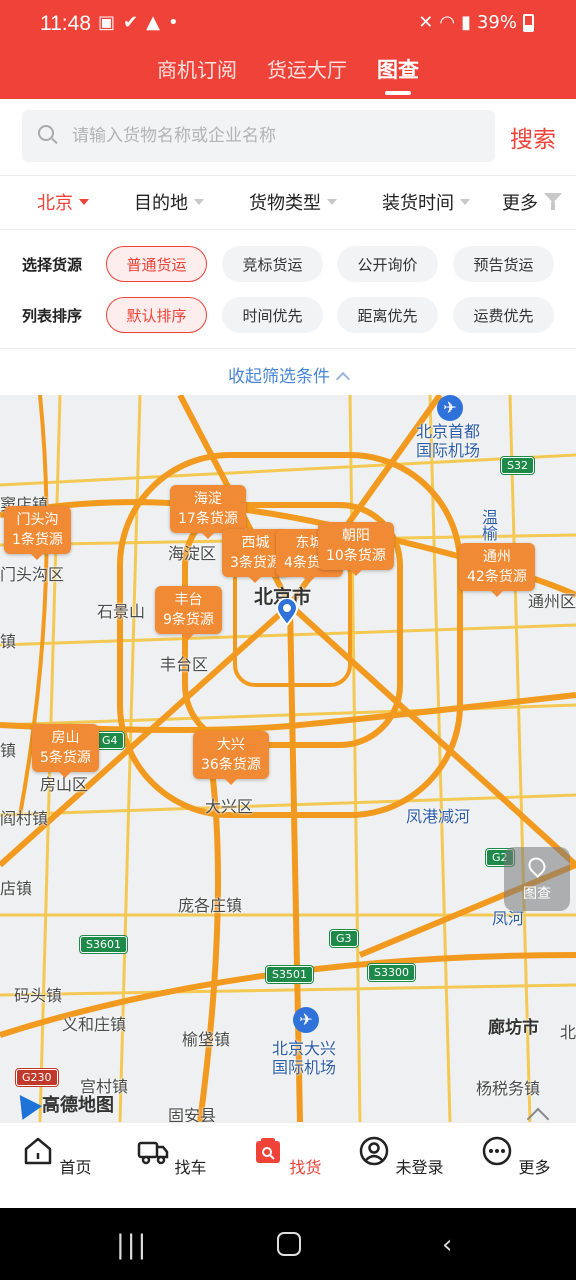 This screenshot has height=1280, width=576. I want to click on filter-bar: 北京 目的地 货物类型 装货时间 更多, so click(288, 204).